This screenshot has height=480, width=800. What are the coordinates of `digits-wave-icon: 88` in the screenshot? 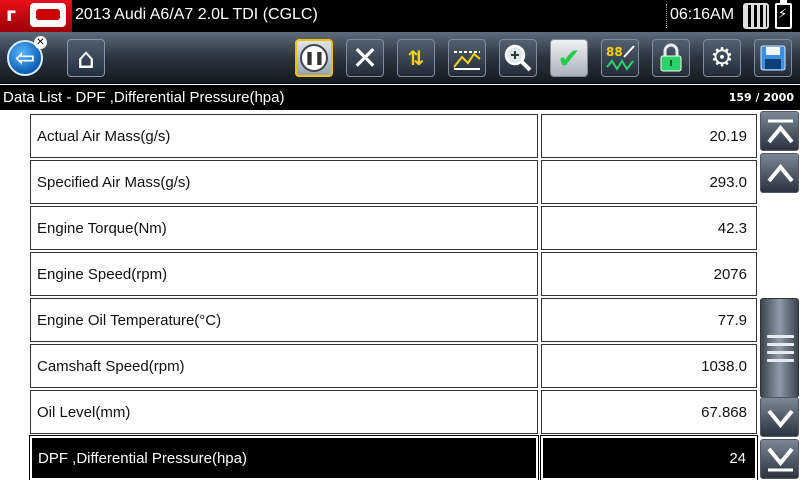 It's located at (620, 58).